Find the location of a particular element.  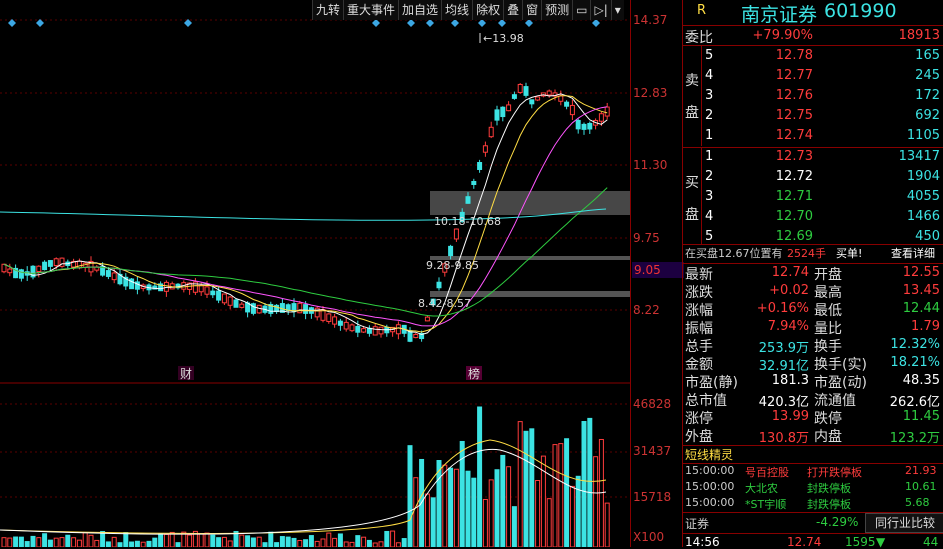

level-number: 4 is located at coordinates (709, 216).